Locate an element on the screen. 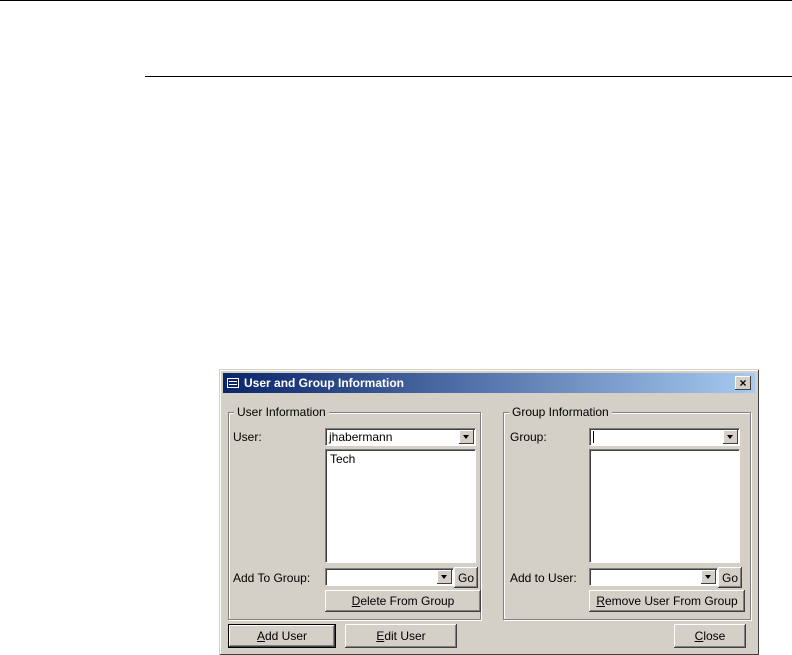  separator-rule is located at coordinates (468, 76).